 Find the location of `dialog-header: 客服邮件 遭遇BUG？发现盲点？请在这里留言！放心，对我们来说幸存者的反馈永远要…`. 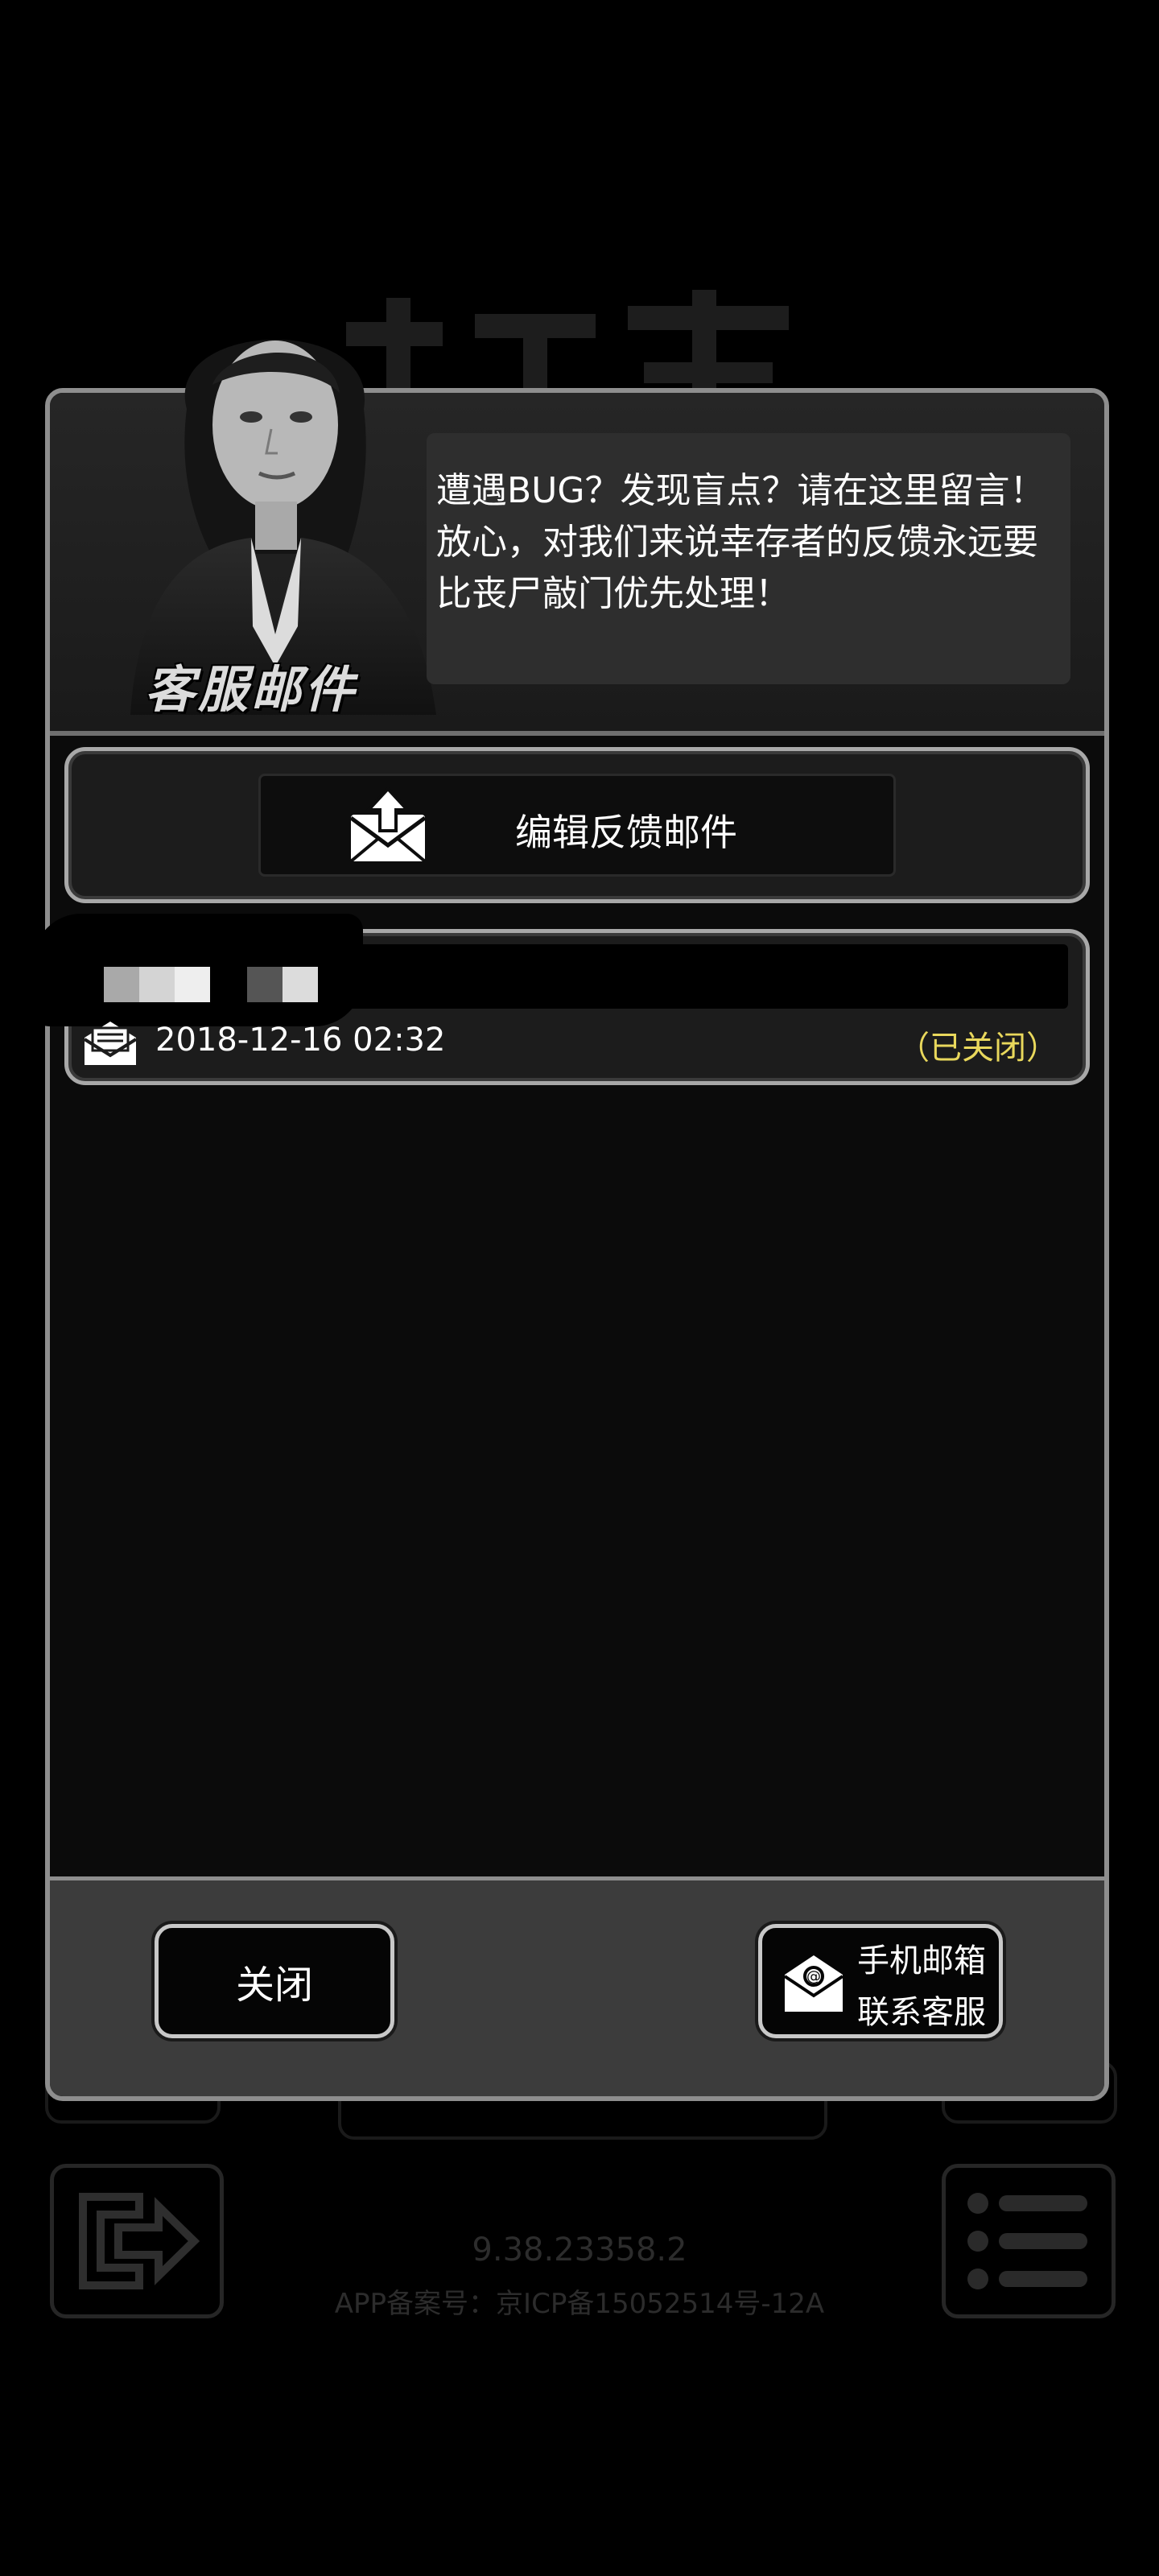

dialog-header: 客服邮件 遭遇BUG？发现盲点？请在这里留言！放心，对我们来说幸存者的反馈永远要… is located at coordinates (577, 537).